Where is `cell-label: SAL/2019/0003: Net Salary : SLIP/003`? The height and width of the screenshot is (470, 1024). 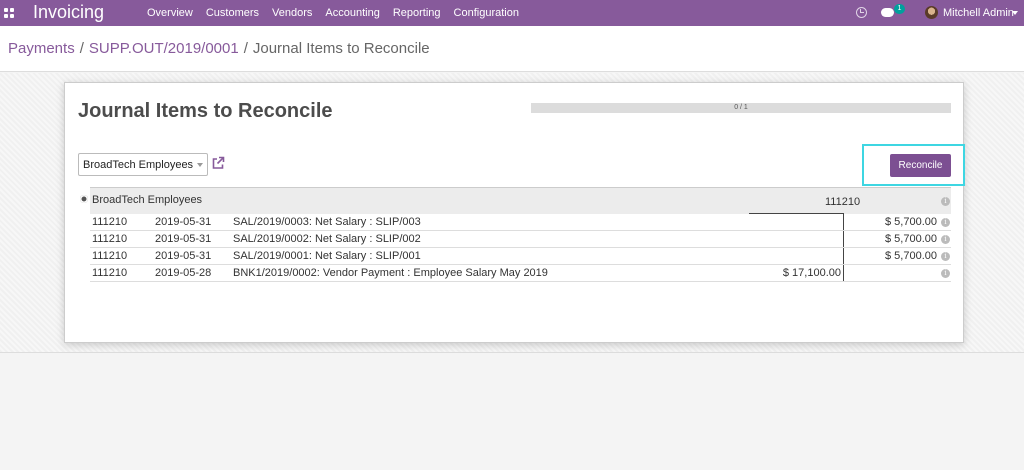
cell-label: SAL/2019/0003: Net Salary : SLIP/003 is located at coordinates (327, 222).